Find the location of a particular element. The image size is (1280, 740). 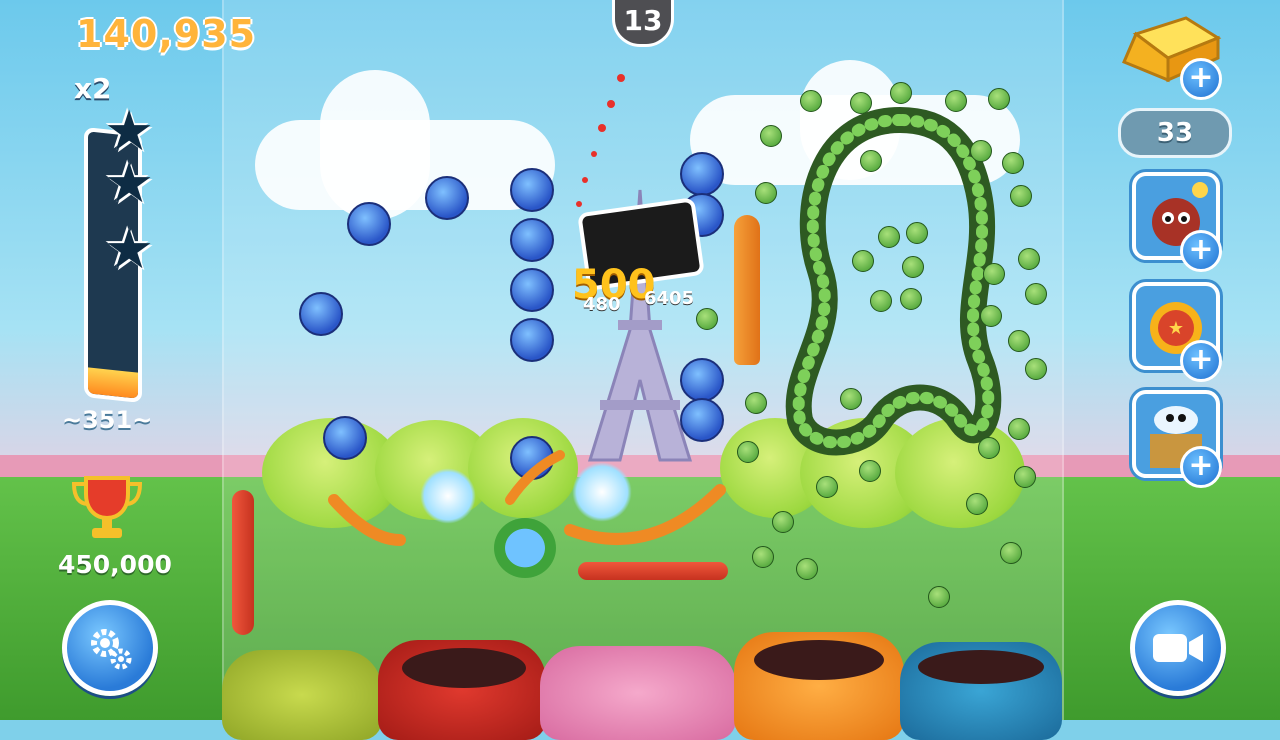

orange-pot-mouth is located at coordinates (819, 660).